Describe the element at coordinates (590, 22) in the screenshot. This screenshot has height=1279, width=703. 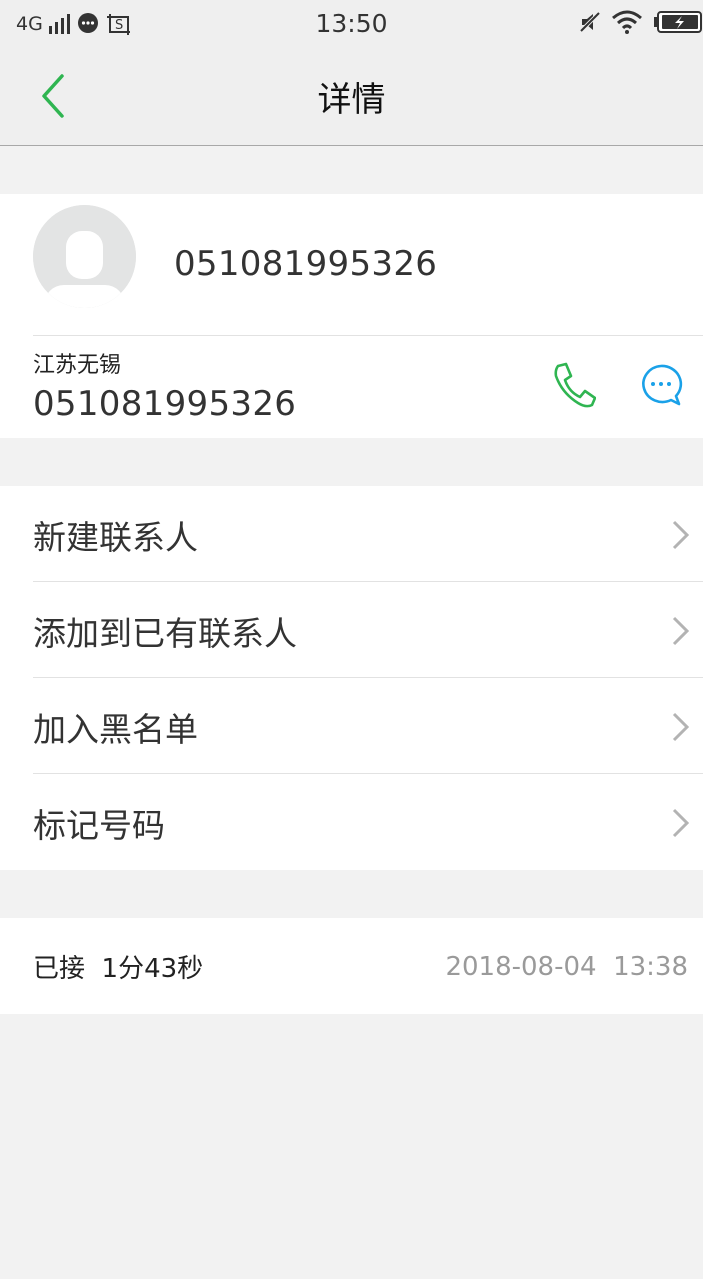
I see `mute-icon` at that location.